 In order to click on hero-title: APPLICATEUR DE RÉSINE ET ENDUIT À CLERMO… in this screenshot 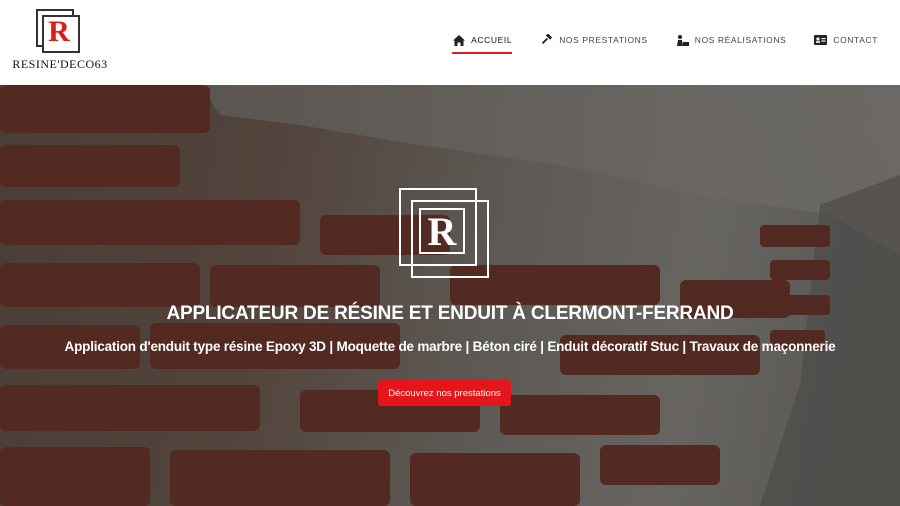, I will do `click(450, 313)`.